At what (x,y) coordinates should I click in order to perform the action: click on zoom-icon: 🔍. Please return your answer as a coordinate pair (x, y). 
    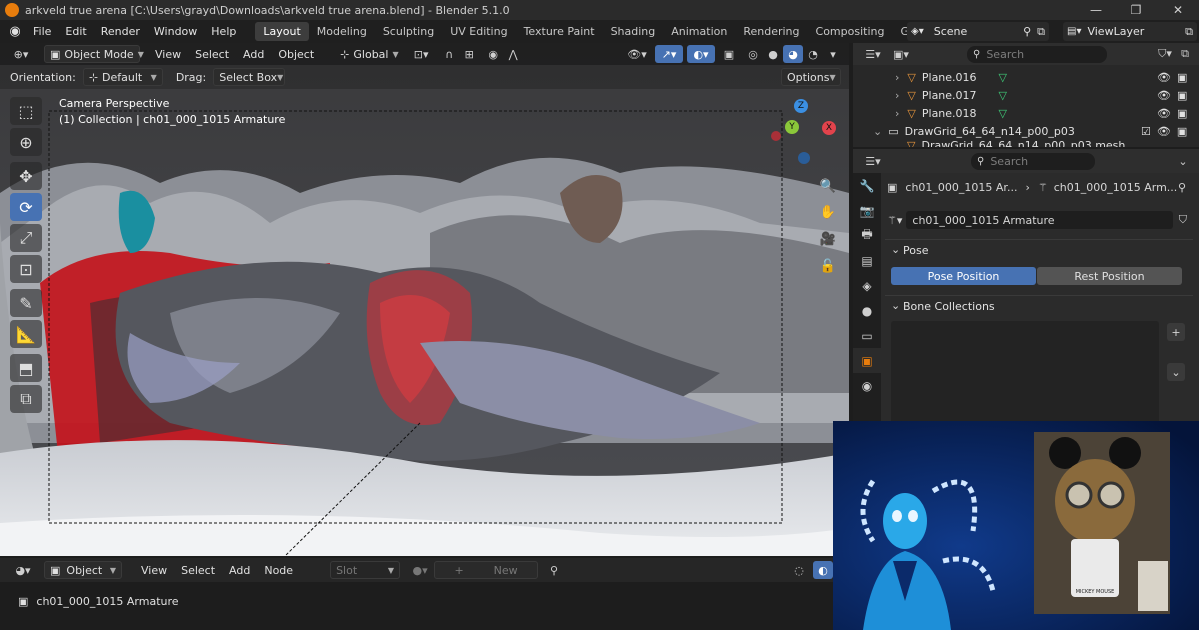
    Looking at the image, I should click on (828, 186).